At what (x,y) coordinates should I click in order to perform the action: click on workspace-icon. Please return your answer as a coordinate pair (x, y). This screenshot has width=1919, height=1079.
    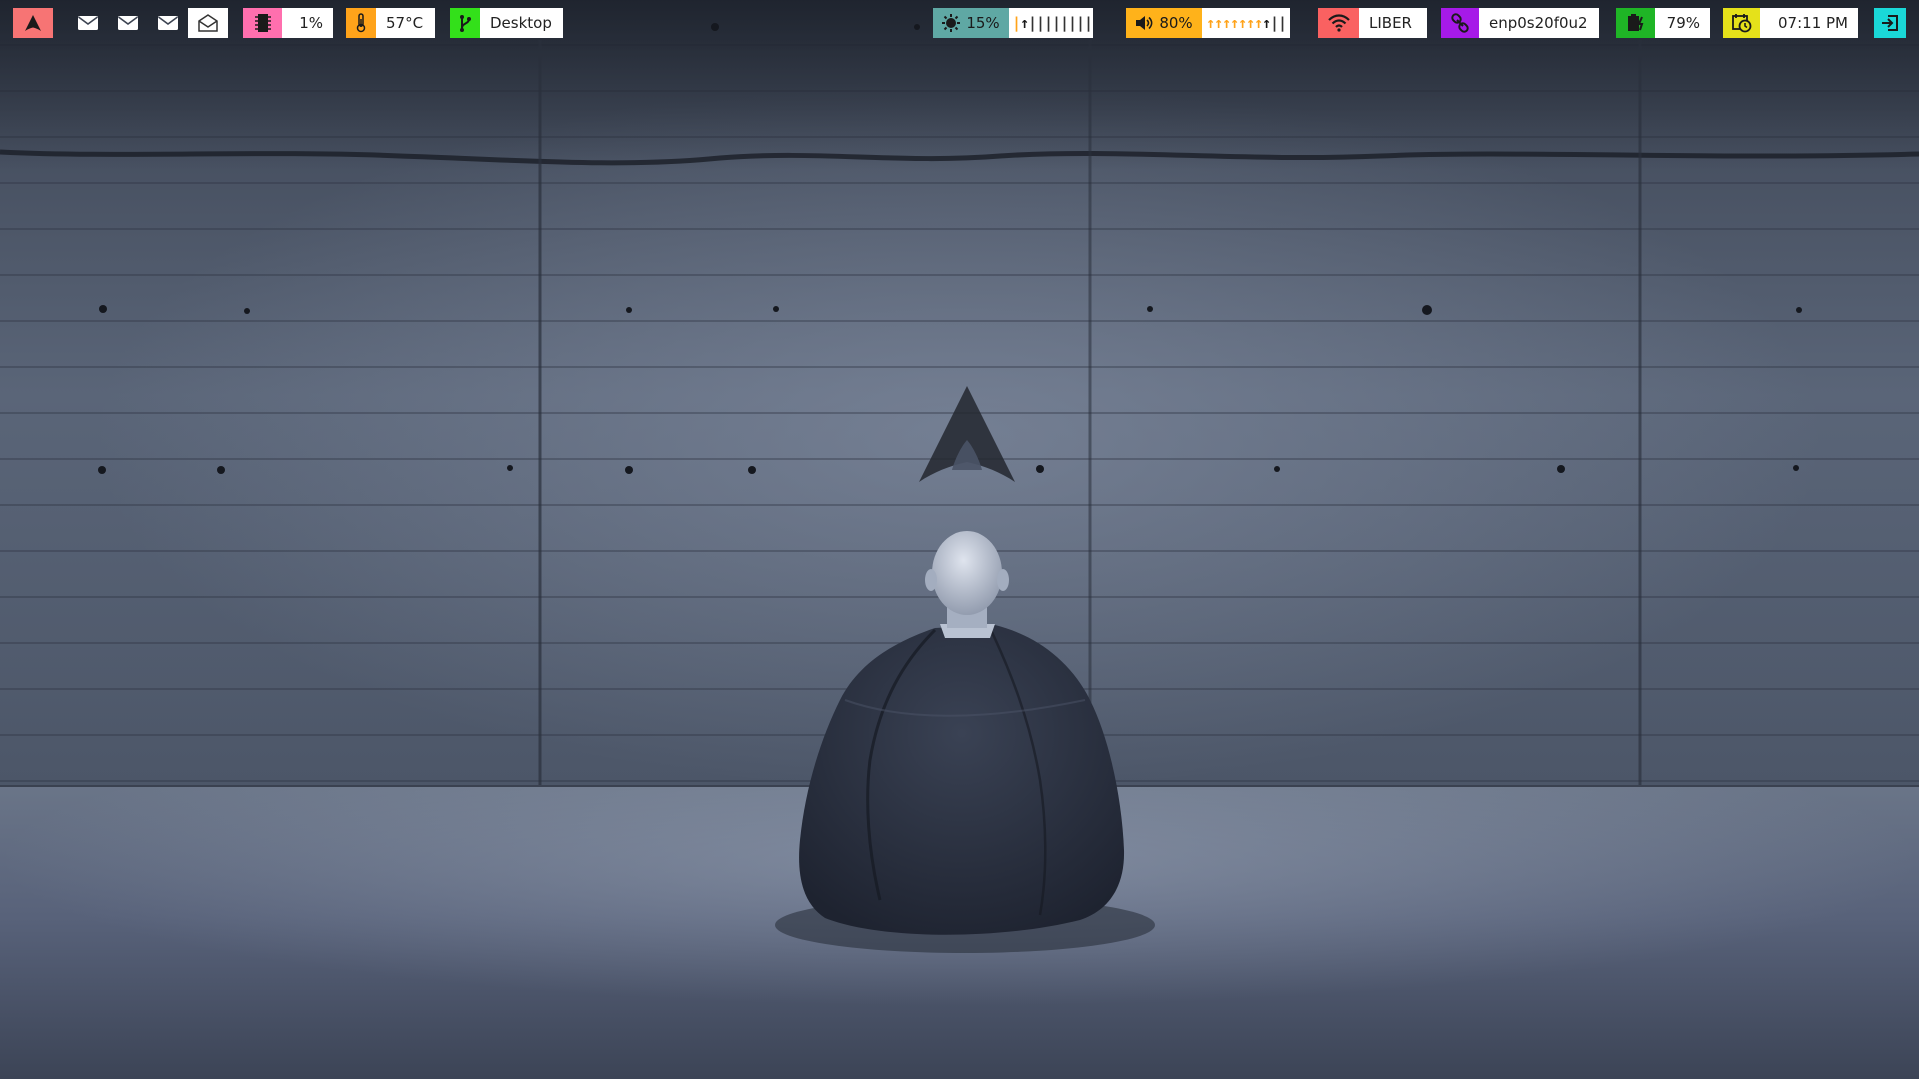
    Looking at the image, I should click on (465, 23).